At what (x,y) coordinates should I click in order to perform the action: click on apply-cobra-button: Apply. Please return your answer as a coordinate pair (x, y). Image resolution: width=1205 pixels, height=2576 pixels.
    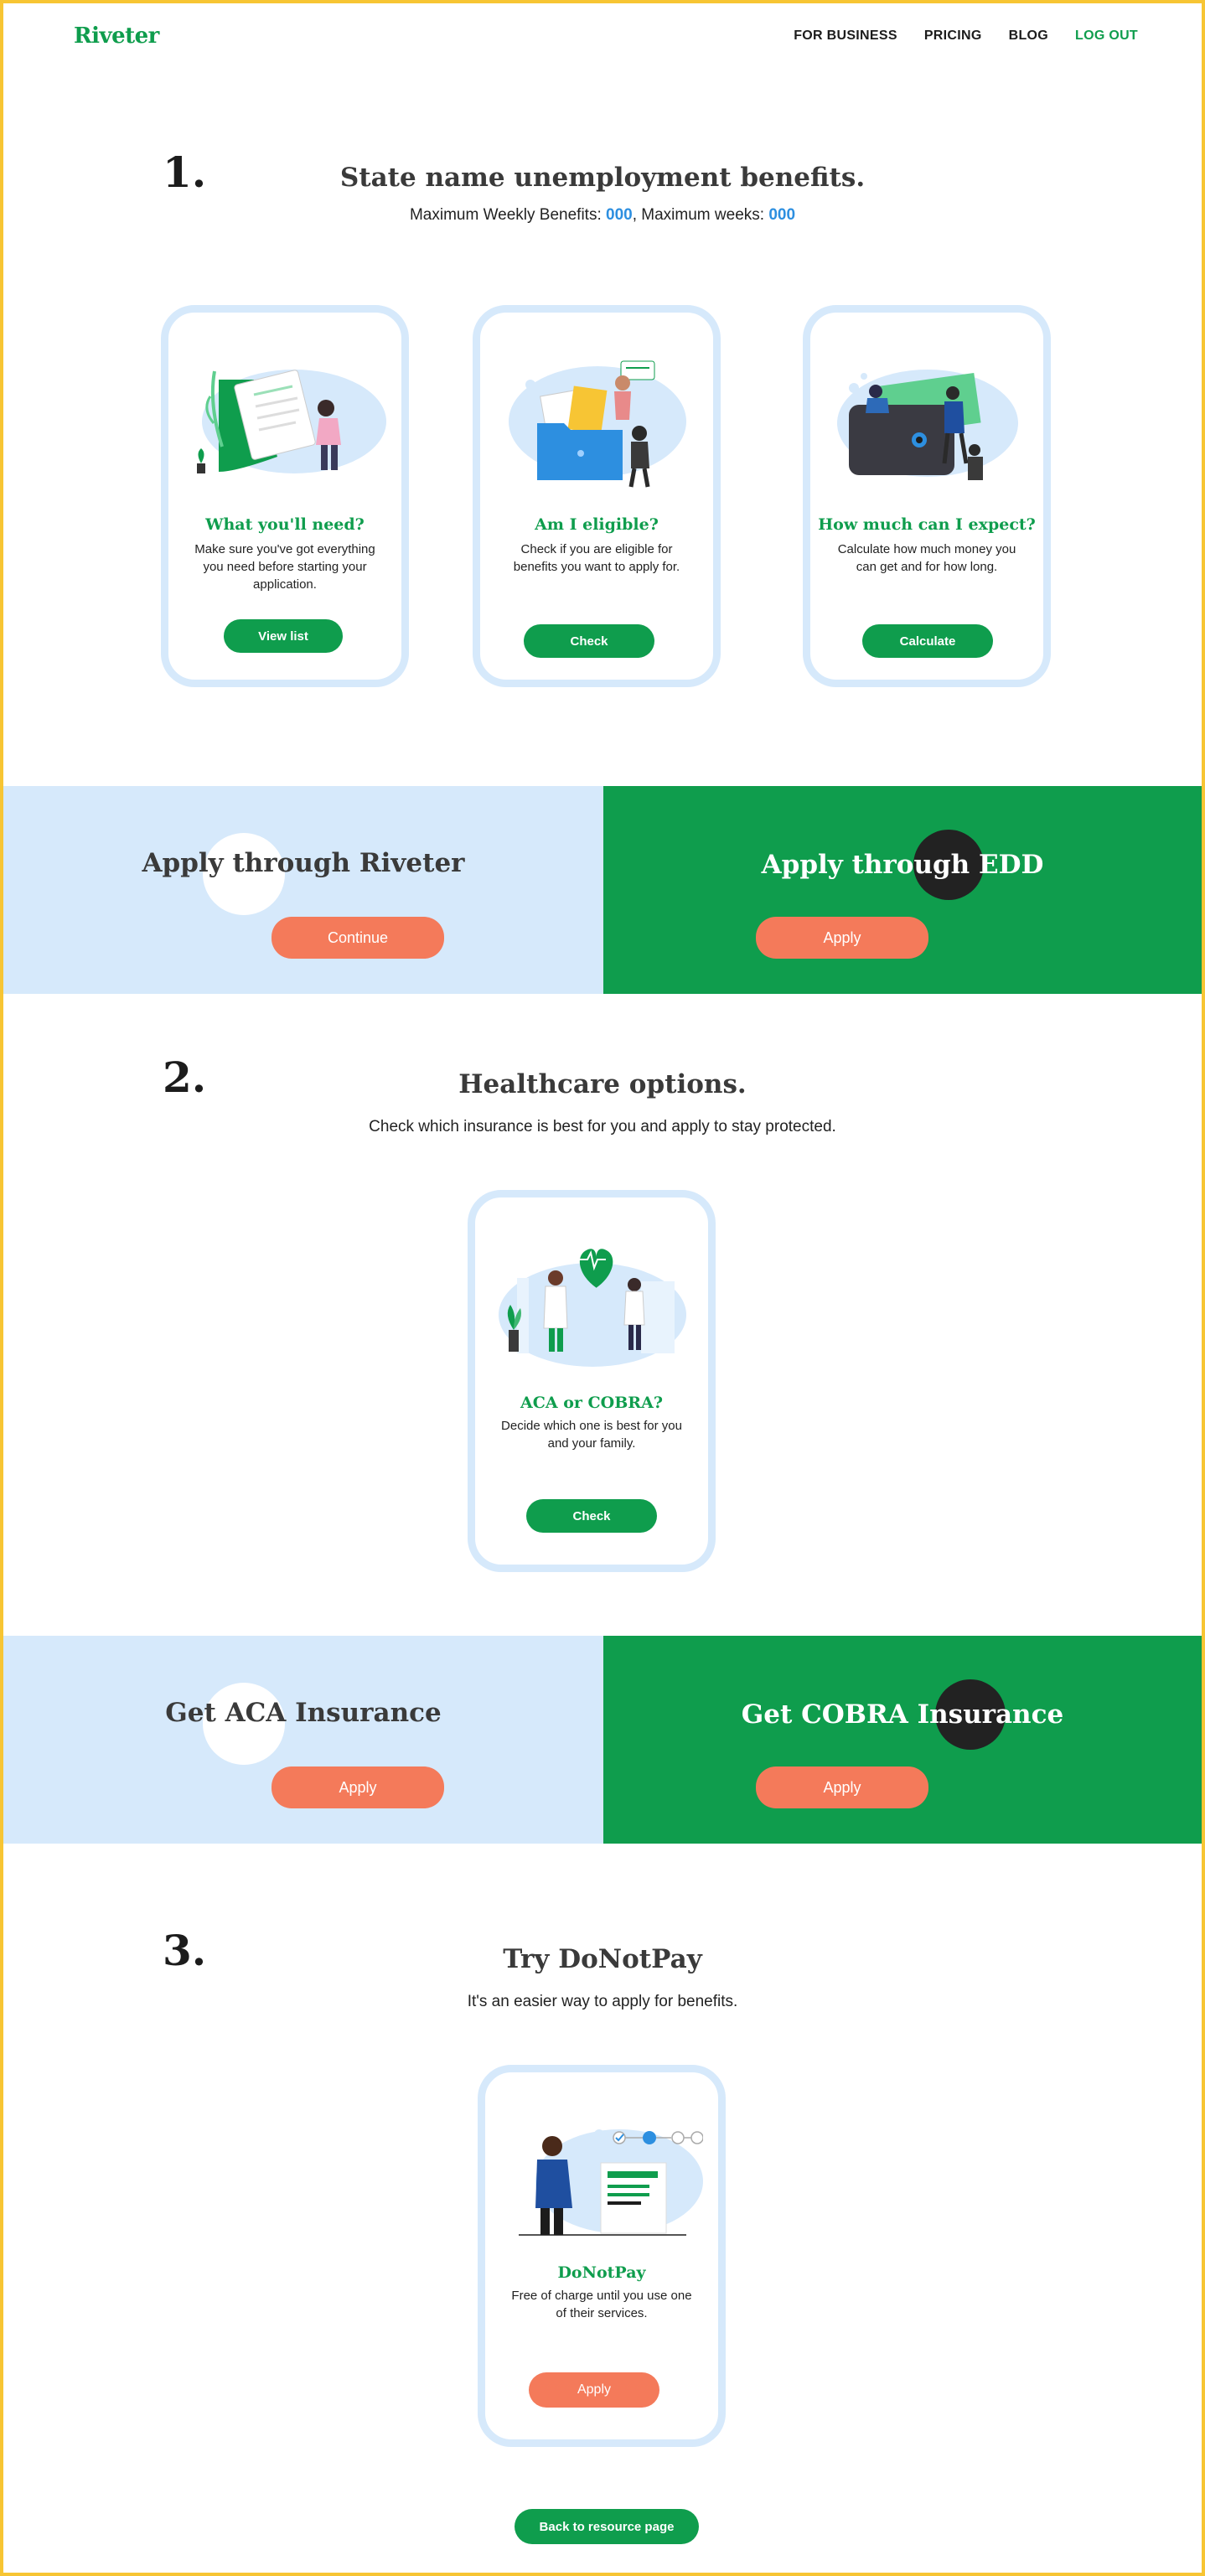
    Looking at the image, I should click on (842, 1787).